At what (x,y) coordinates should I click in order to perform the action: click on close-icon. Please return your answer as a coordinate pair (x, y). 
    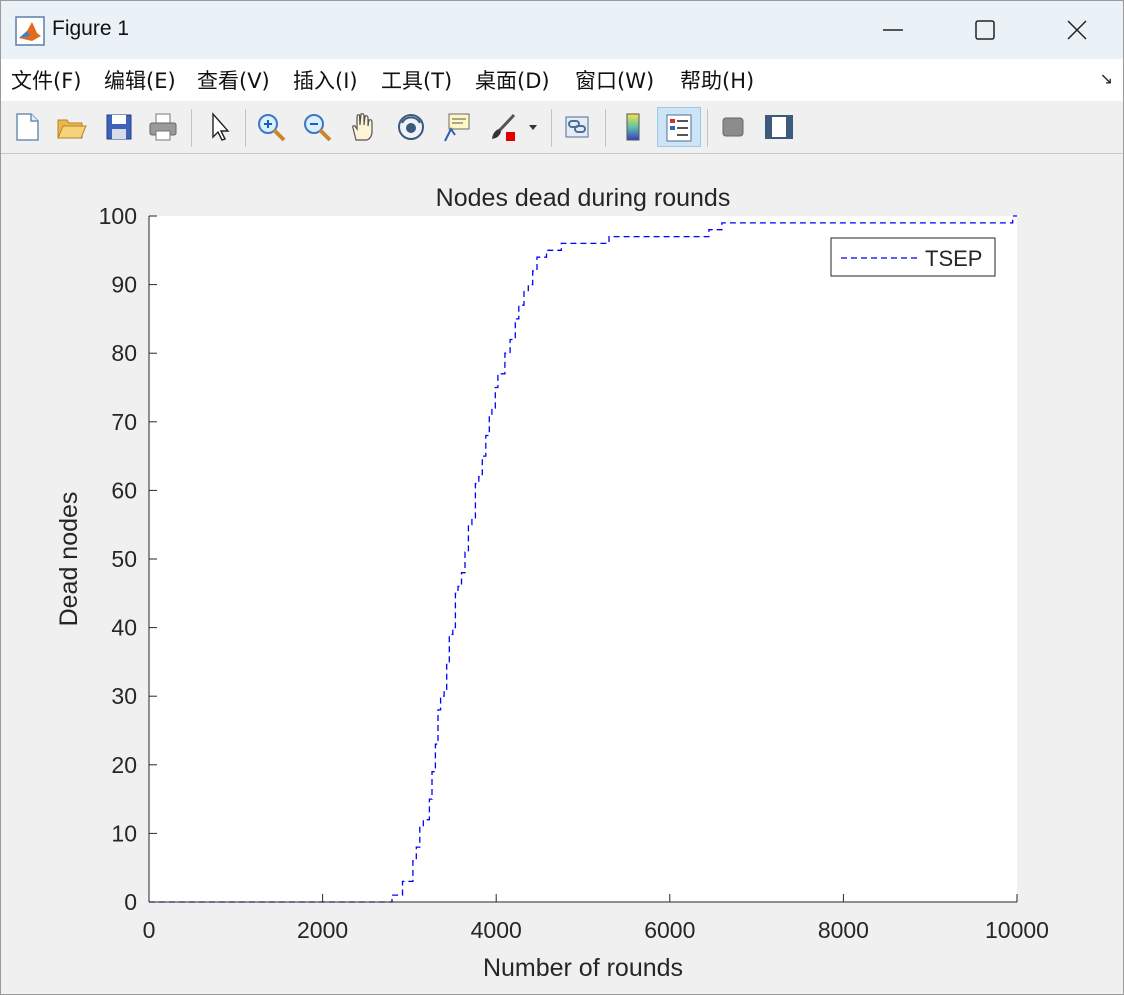
    Looking at the image, I should click on (1077, 30).